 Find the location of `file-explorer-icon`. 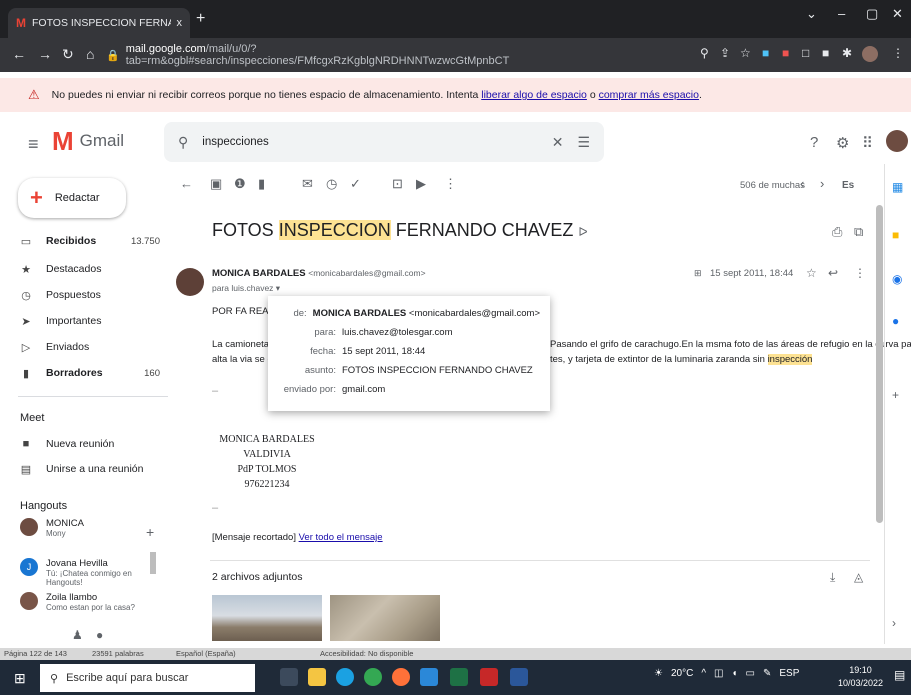

file-explorer-icon is located at coordinates (317, 677).